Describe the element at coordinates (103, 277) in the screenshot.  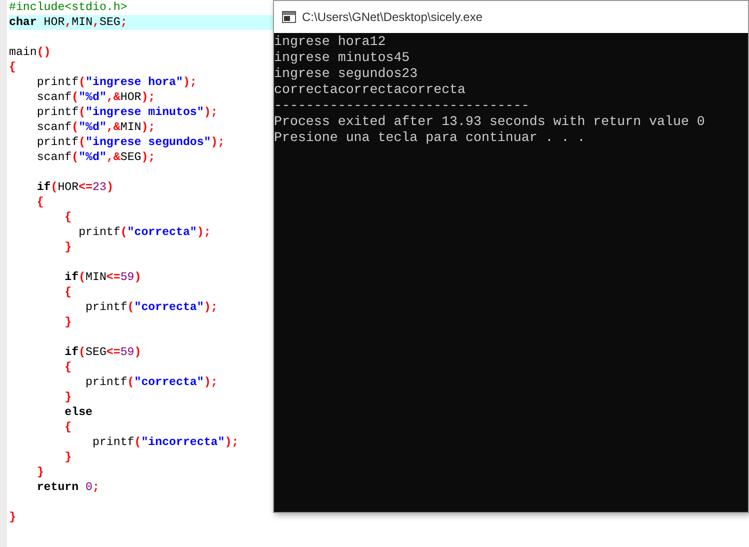
I see `code-line: if(MIN<=59)` at that location.